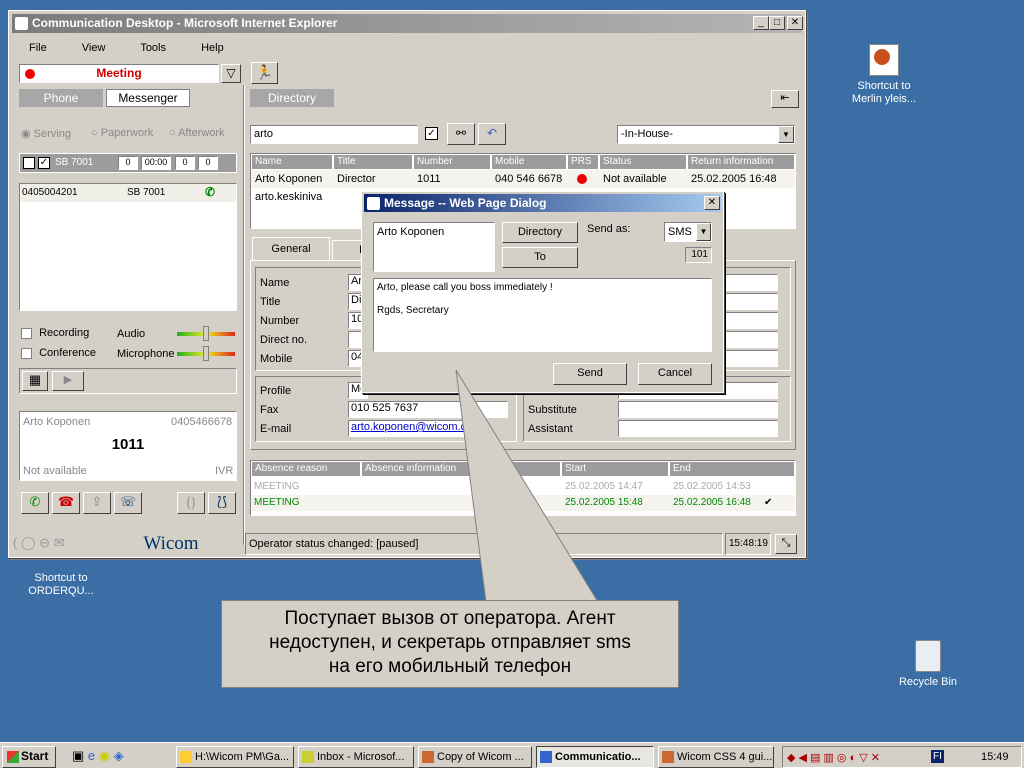  Describe the element at coordinates (222, 503) in the screenshot. I see `conference-icon: ⟅⟆` at that location.